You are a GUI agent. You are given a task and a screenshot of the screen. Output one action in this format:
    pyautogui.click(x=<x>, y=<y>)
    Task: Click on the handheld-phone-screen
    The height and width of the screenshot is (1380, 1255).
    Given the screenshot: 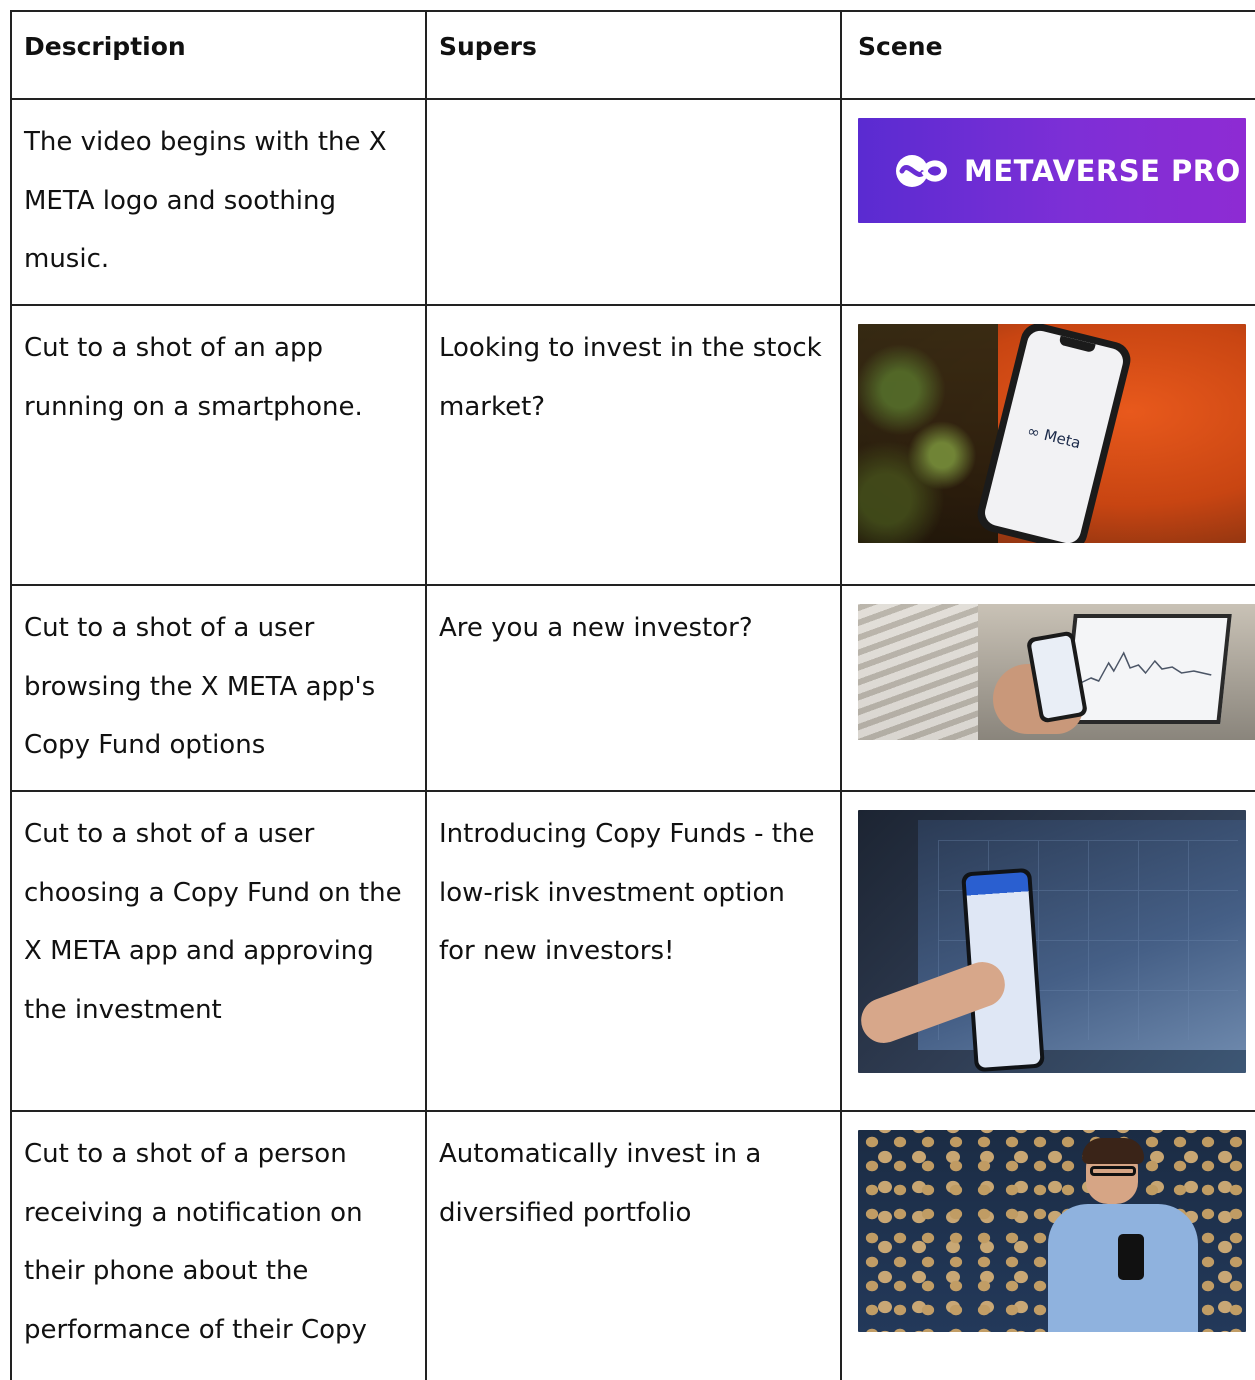 What is the action you would take?
    pyautogui.click(x=1057, y=677)
    